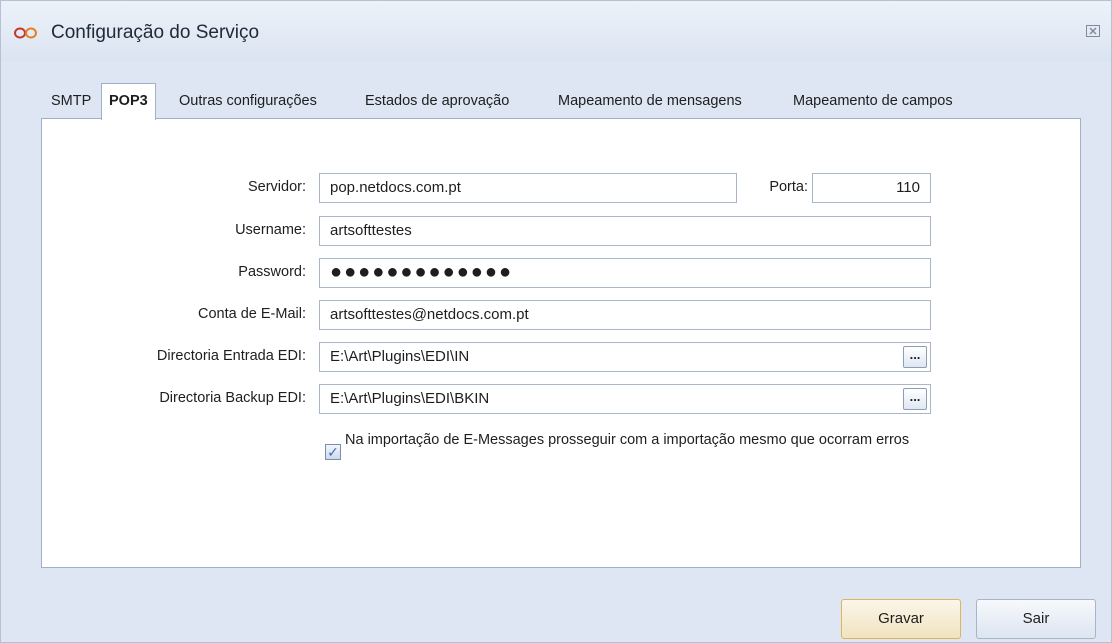  I want to click on tab-outras-configuracoes: Outras configurações, so click(248, 102).